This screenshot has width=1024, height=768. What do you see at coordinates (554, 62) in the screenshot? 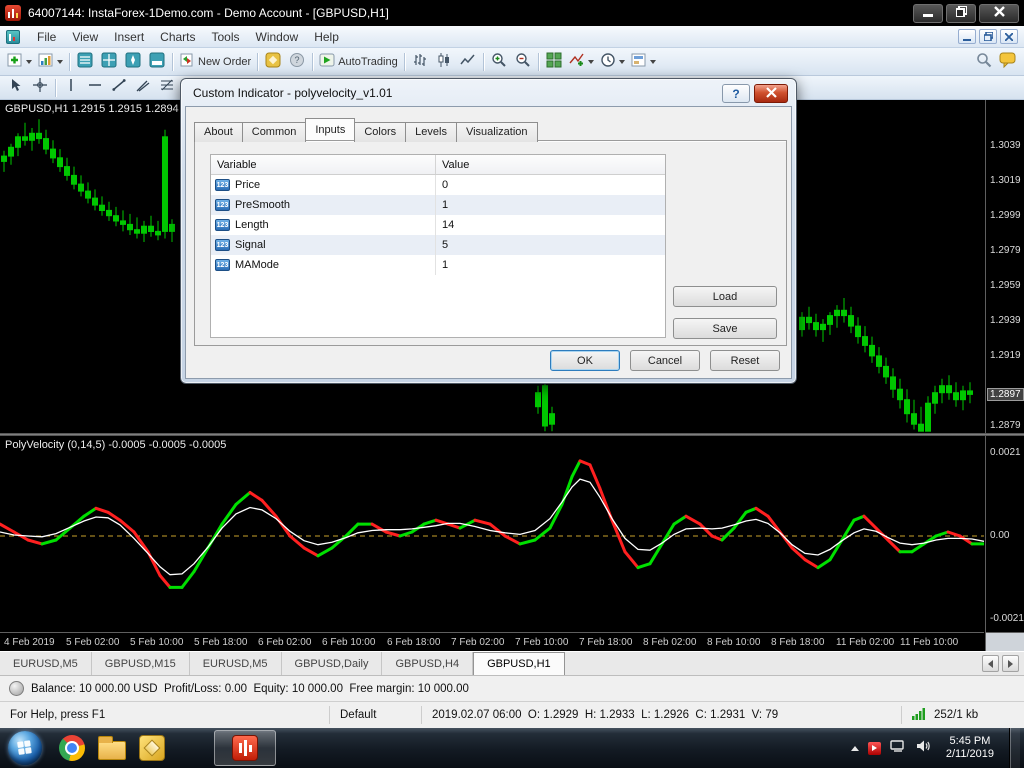
I see `tile-windows-button` at bounding box center [554, 62].